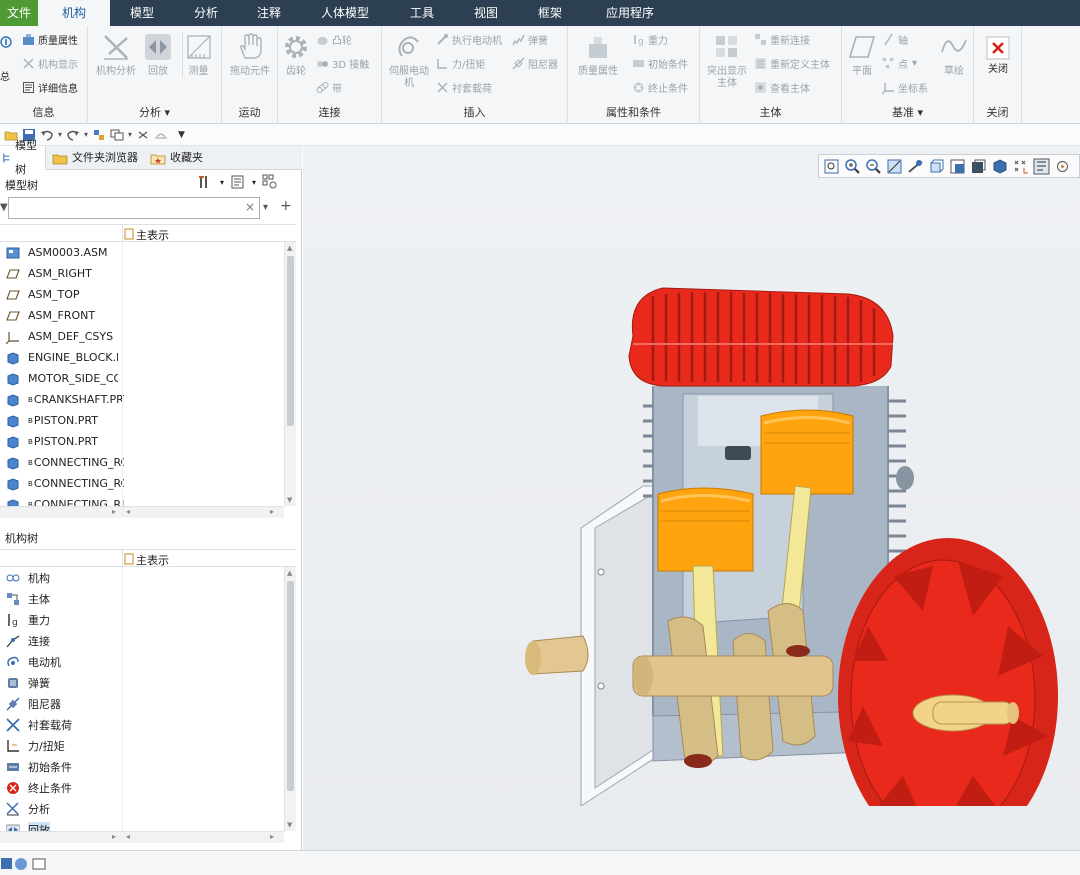 The image size is (1080, 875). What do you see at coordinates (409, 61) in the screenshot?
I see `servo-motor-button: 伺服电动机` at bounding box center [409, 61].